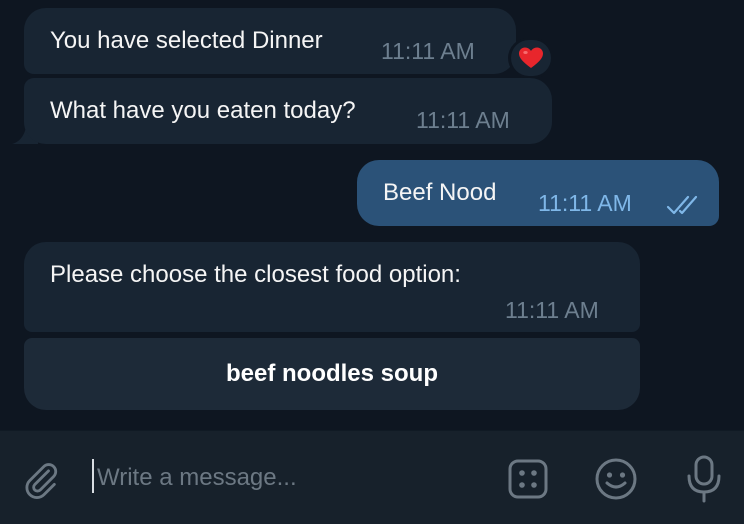 This screenshot has height=524, width=744. I want to click on paperclip-icon, so click(41, 480).